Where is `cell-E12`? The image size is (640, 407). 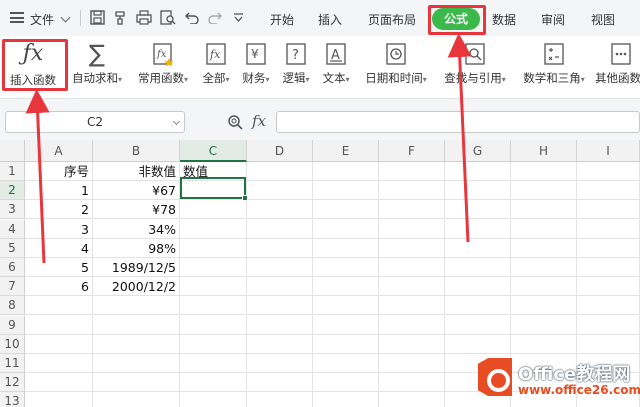 cell-E12 is located at coordinates (346, 382).